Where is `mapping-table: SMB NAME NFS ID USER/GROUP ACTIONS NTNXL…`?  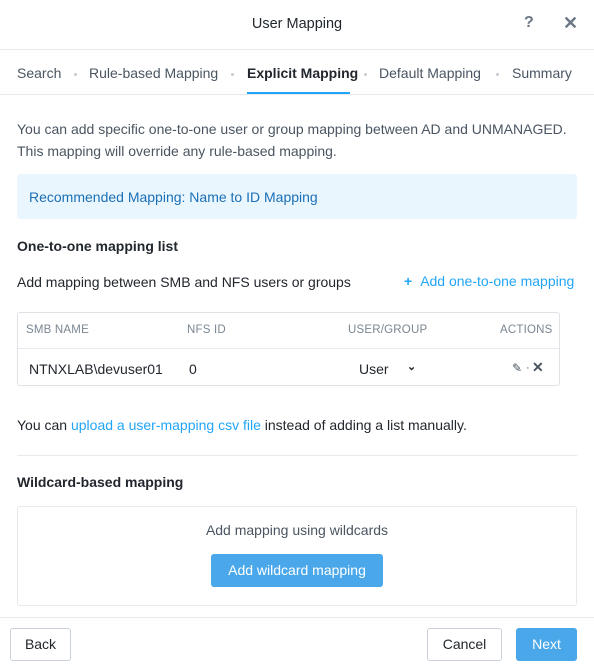 mapping-table: SMB NAME NFS ID USER/GROUP ACTIONS NTNXL… is located at coordinates (288, 349).